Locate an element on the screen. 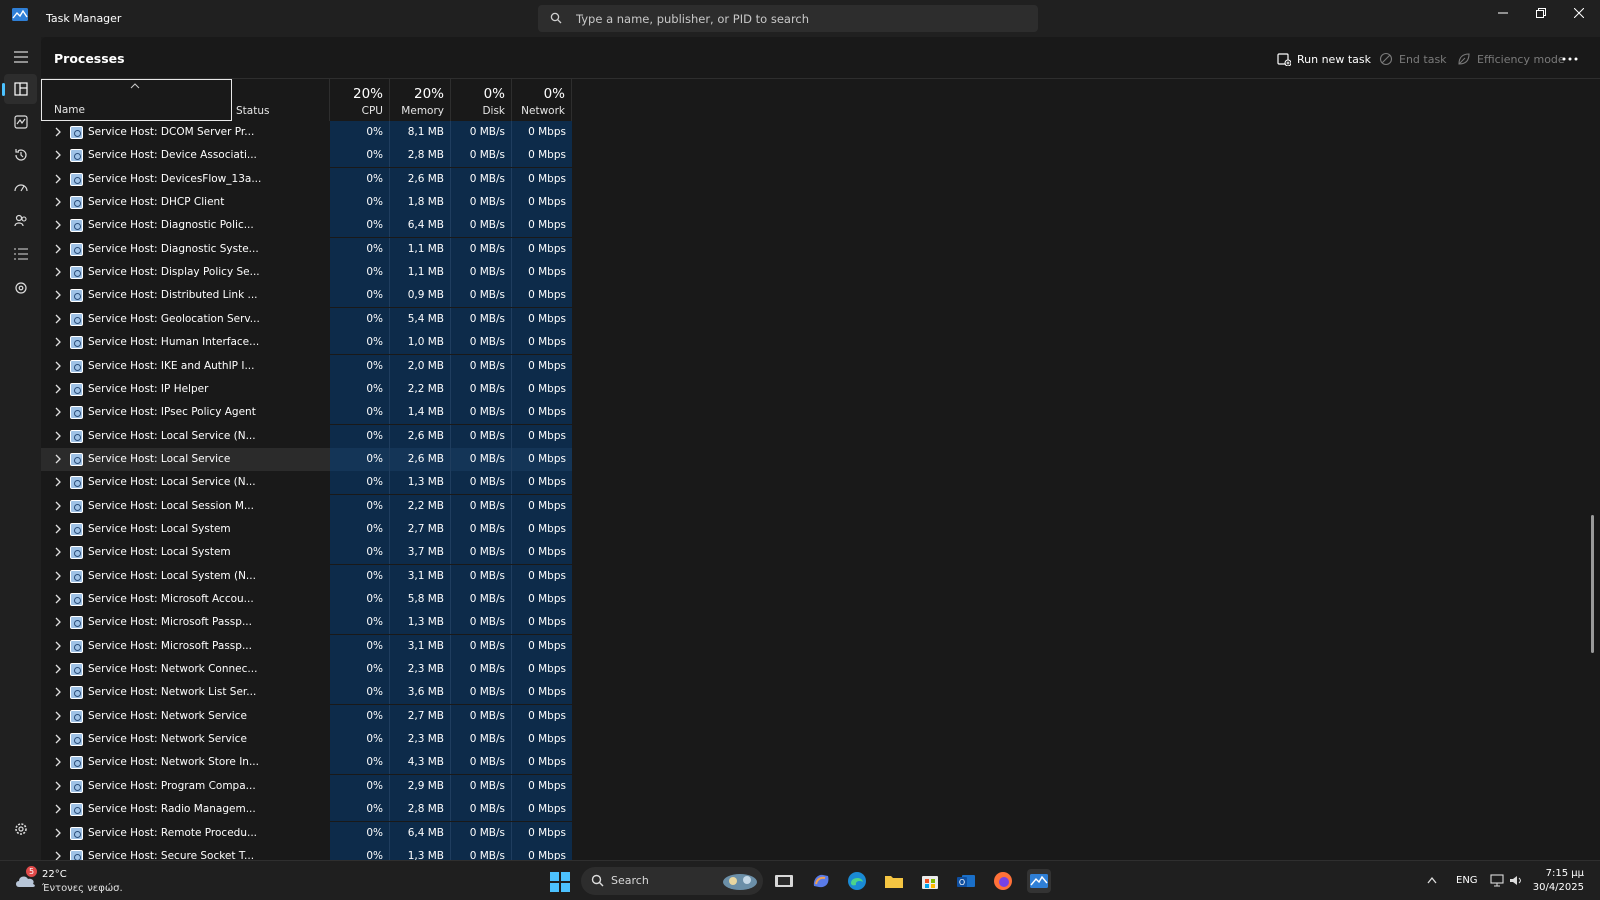 This screenshot has width=1600, height=900. taskbar-file-explorer is located at coordinates (894, 881).